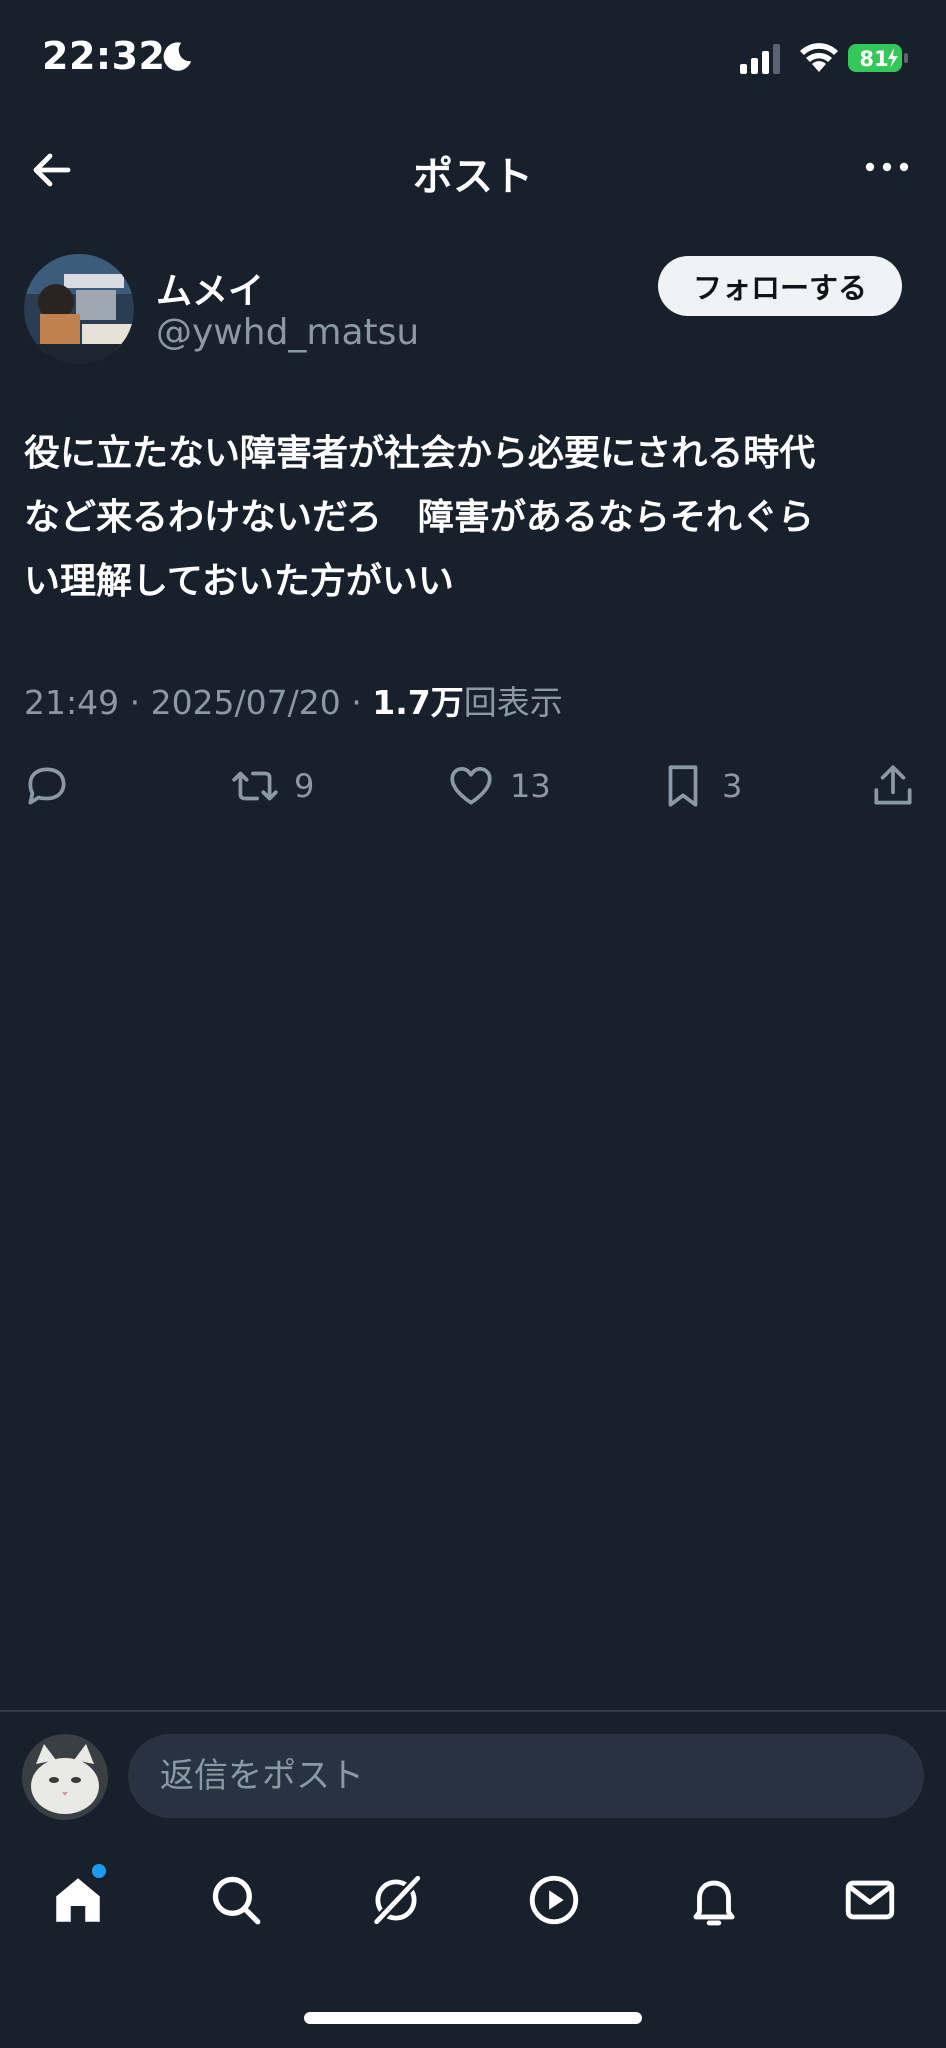 The width and height of the screenshot is (946, 2048). What do you see at coordinates (760, 59) in the screenshot?
I see `cellular-signal-icon` at bounding box center [760, 59].